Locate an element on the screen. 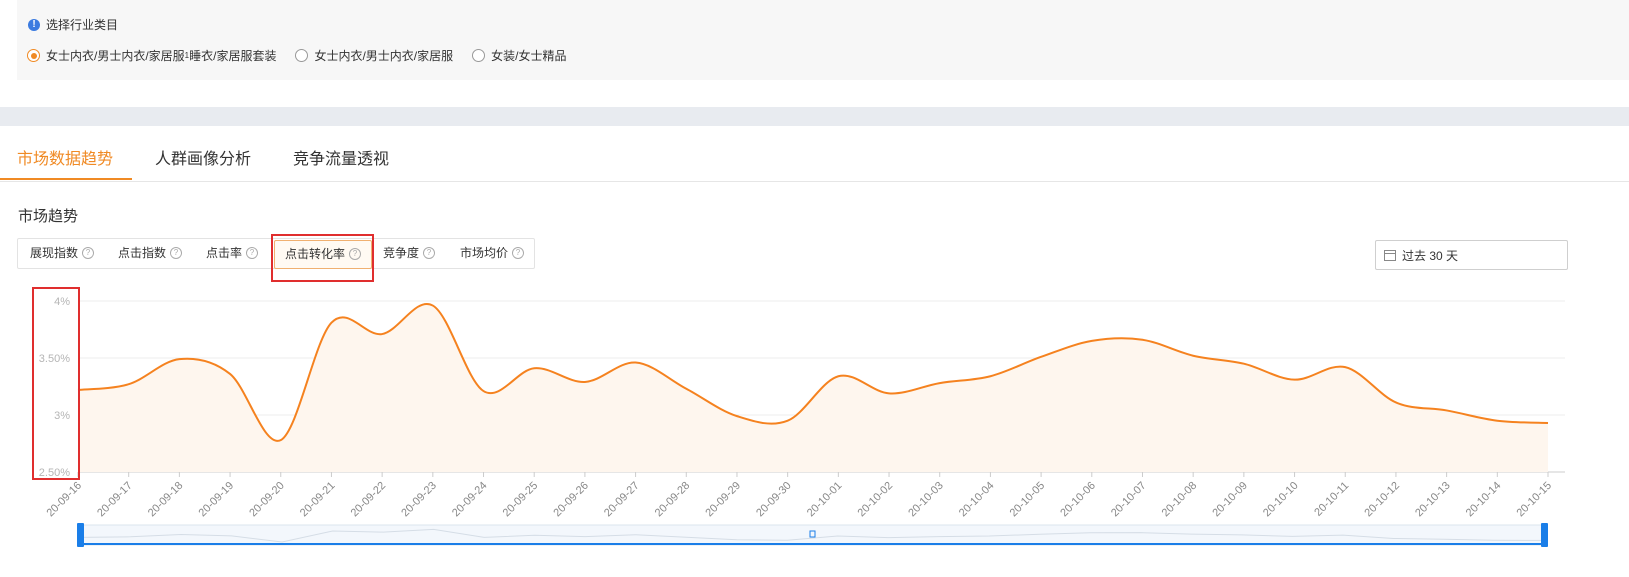 This screenshot has width=1629, height=577. x-tick-label: 20-10-02 is located at coordinates (876, 500).